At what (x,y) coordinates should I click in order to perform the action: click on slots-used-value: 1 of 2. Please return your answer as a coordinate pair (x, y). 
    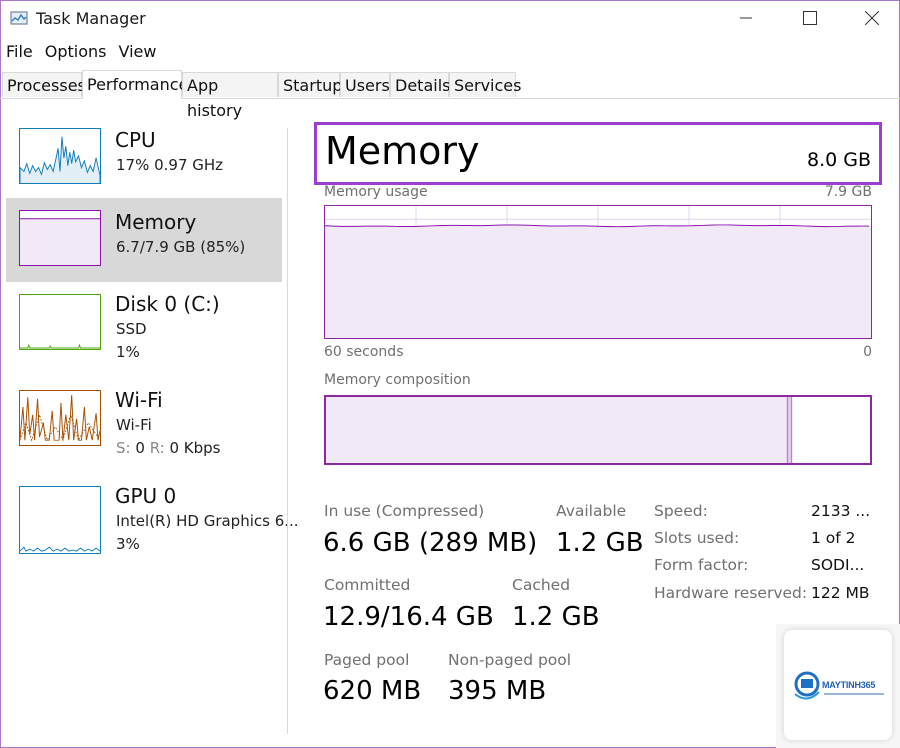
    Looking at the image, I should click on (833, 538).